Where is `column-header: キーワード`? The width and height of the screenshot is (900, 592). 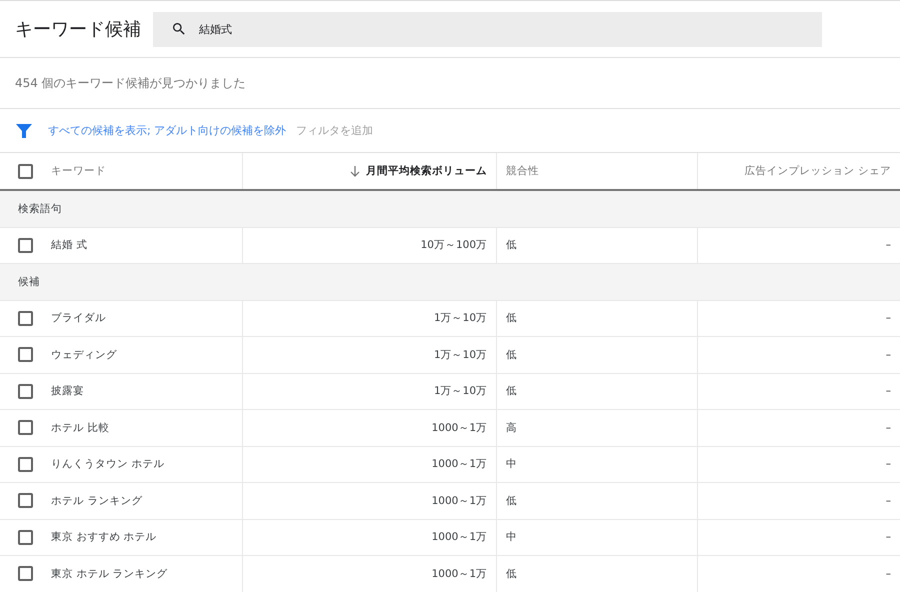
column-header: キーワード is located at coordinates (78, 171).